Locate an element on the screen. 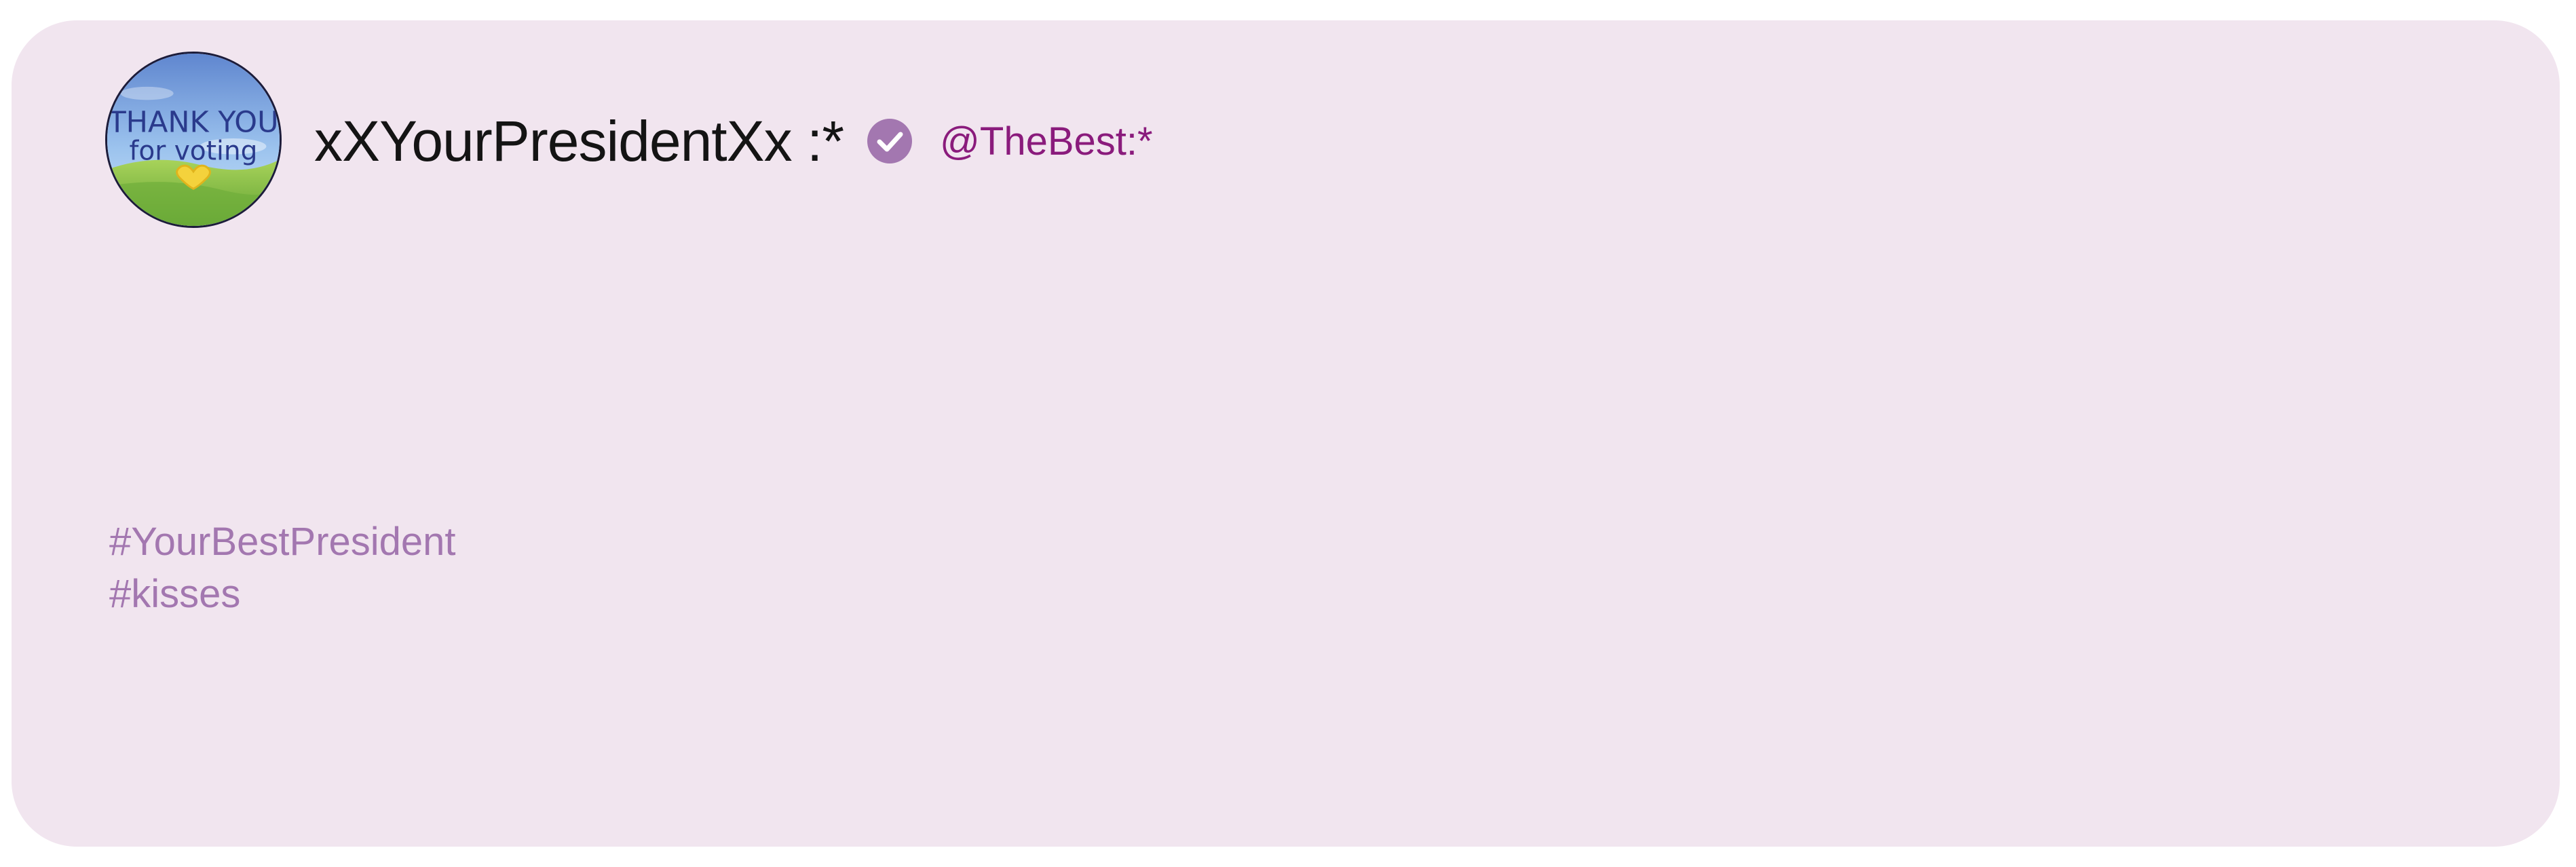 Image resolution: width=2576 pixels, height=867 pixels. profile-header: xXYourPresidentXx :* @TheBest:* is located at coordinates (733, 141).